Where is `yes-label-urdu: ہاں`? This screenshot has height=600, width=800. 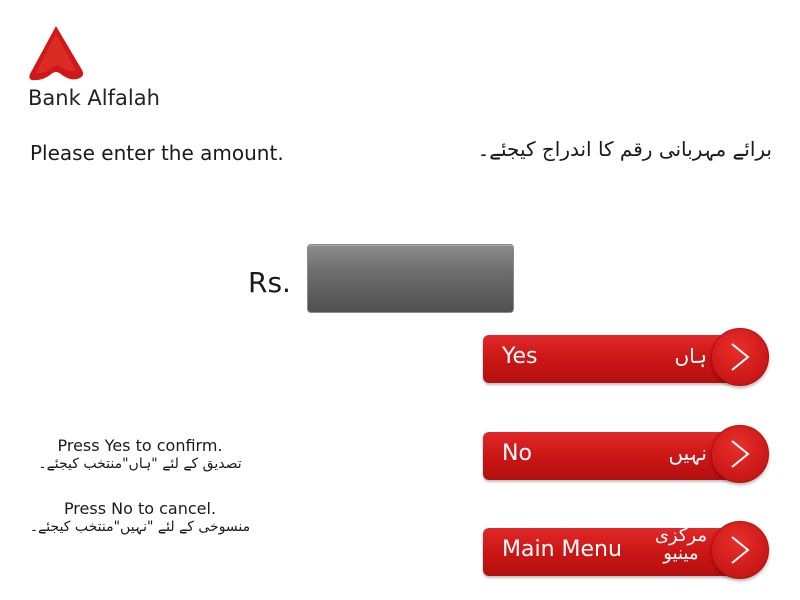 yes-label-urdu: ہاں is located at coordinates (691, 356).